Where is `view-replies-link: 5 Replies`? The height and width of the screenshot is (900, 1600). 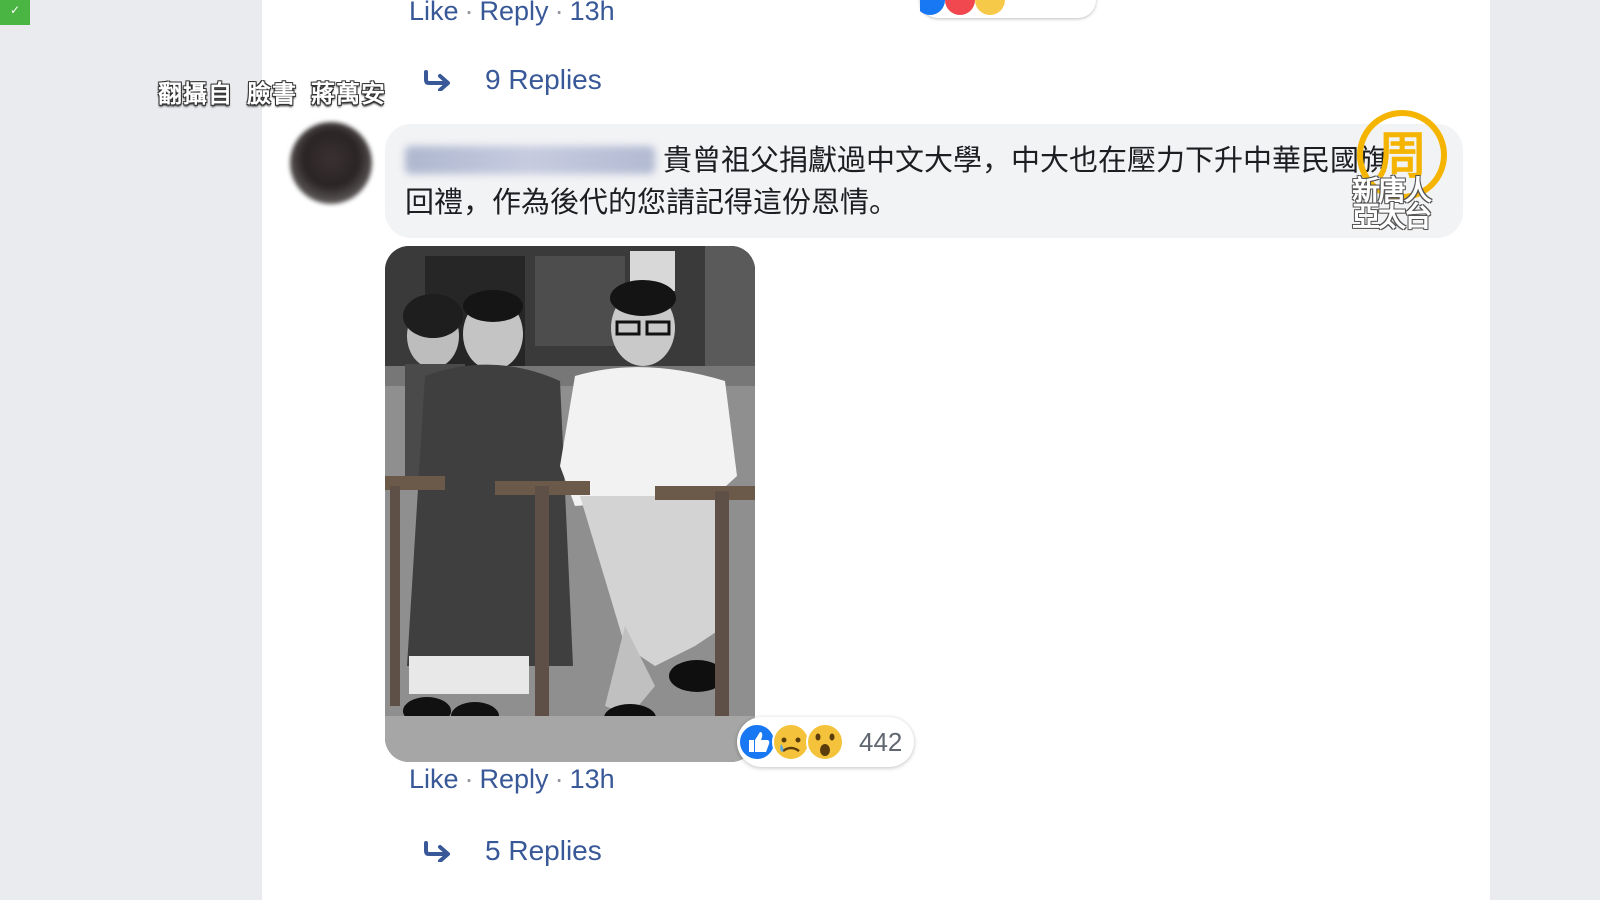 view-replies-link: 5 Replies is located at coordinates (512, 851).